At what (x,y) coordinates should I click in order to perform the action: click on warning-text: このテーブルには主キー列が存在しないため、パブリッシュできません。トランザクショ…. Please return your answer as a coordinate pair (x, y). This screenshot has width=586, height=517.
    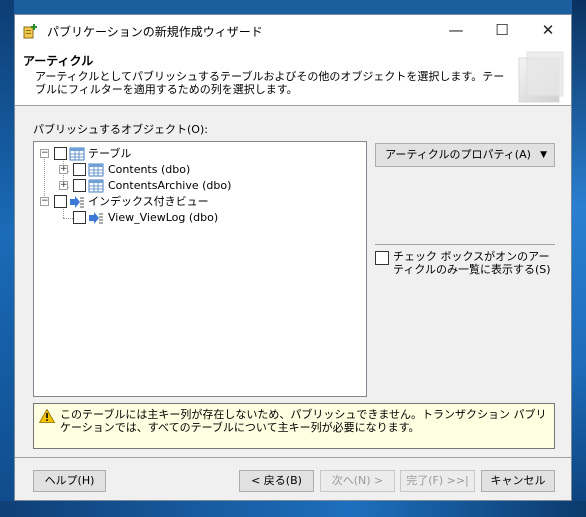
    Looking at the image, I should click on (303, 421).